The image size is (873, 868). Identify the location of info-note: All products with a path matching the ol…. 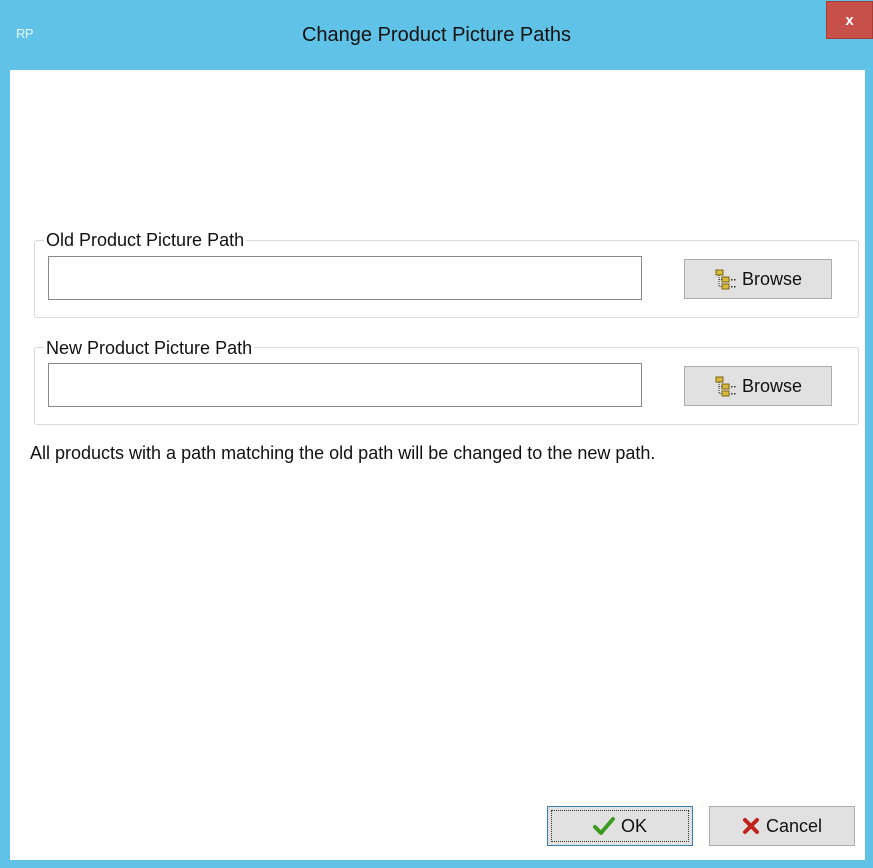
(343, 453).